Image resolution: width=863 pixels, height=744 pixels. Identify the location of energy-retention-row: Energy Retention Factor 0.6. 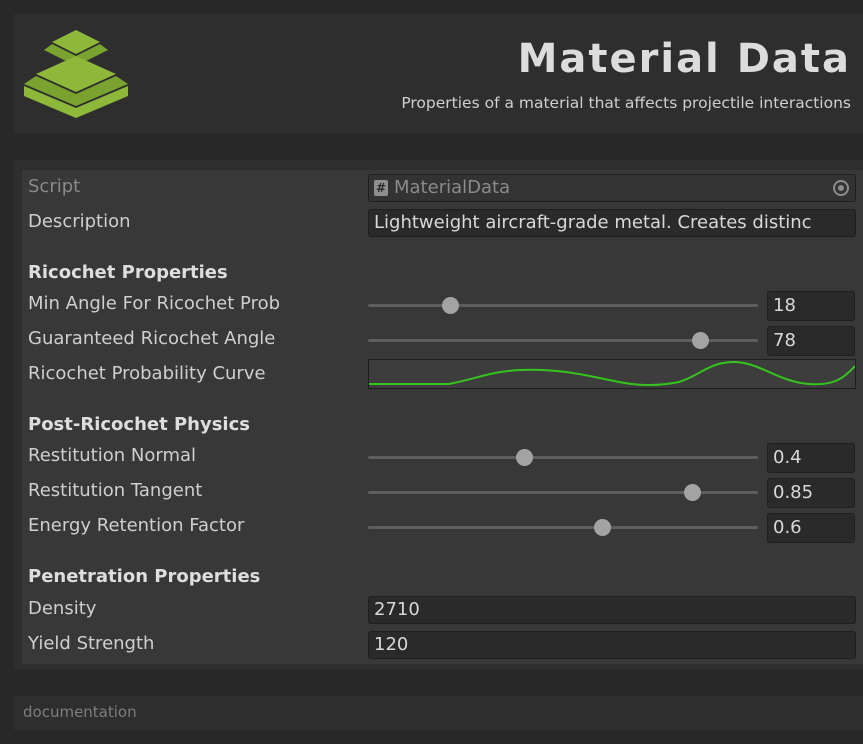
(442, 527).